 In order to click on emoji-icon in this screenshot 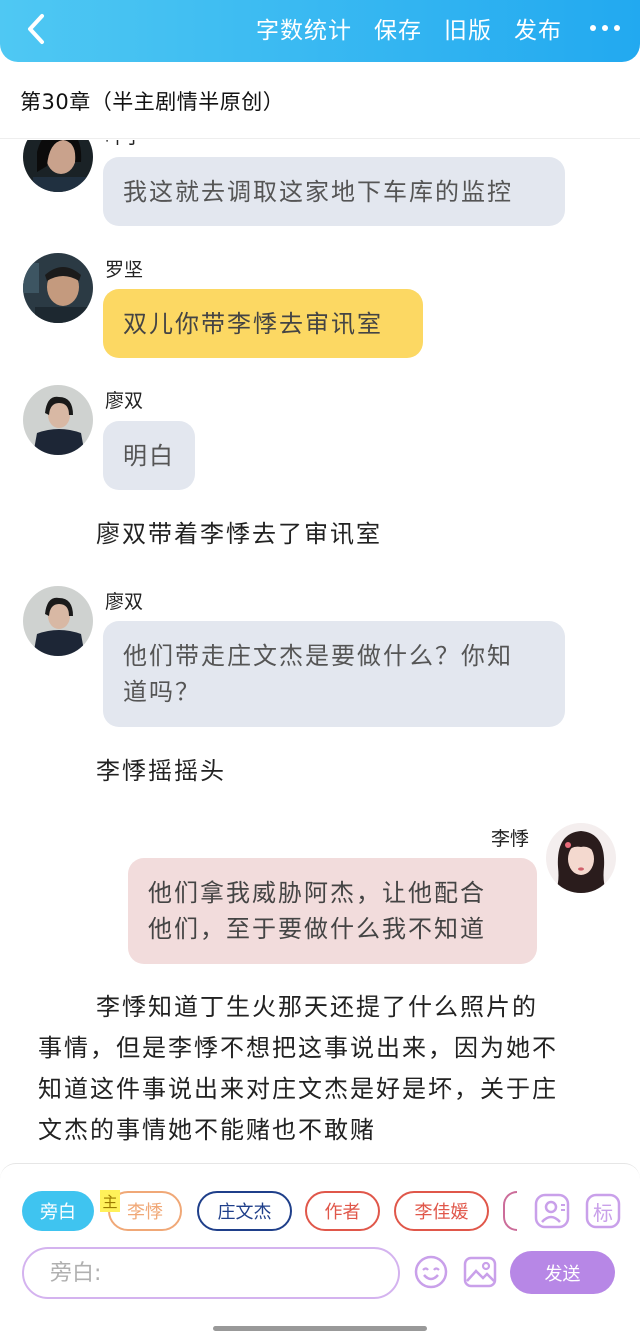, I will do `click(431, 1272)`.